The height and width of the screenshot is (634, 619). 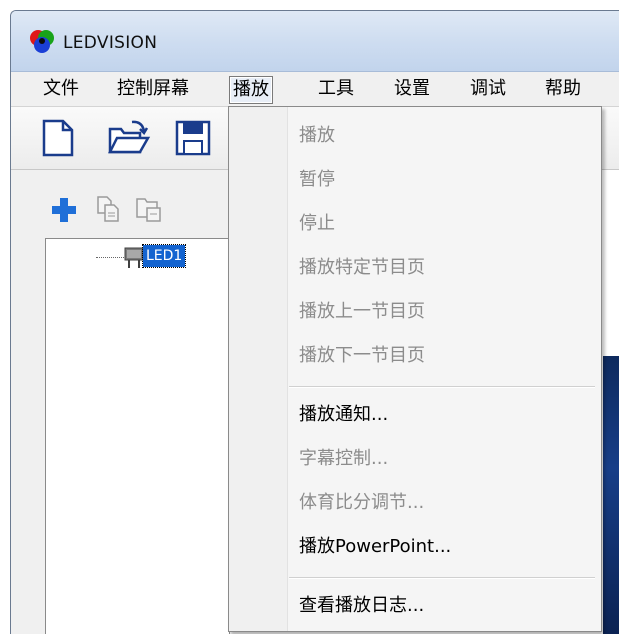 I want to click on copy-icon, so click(x=108, y=209).